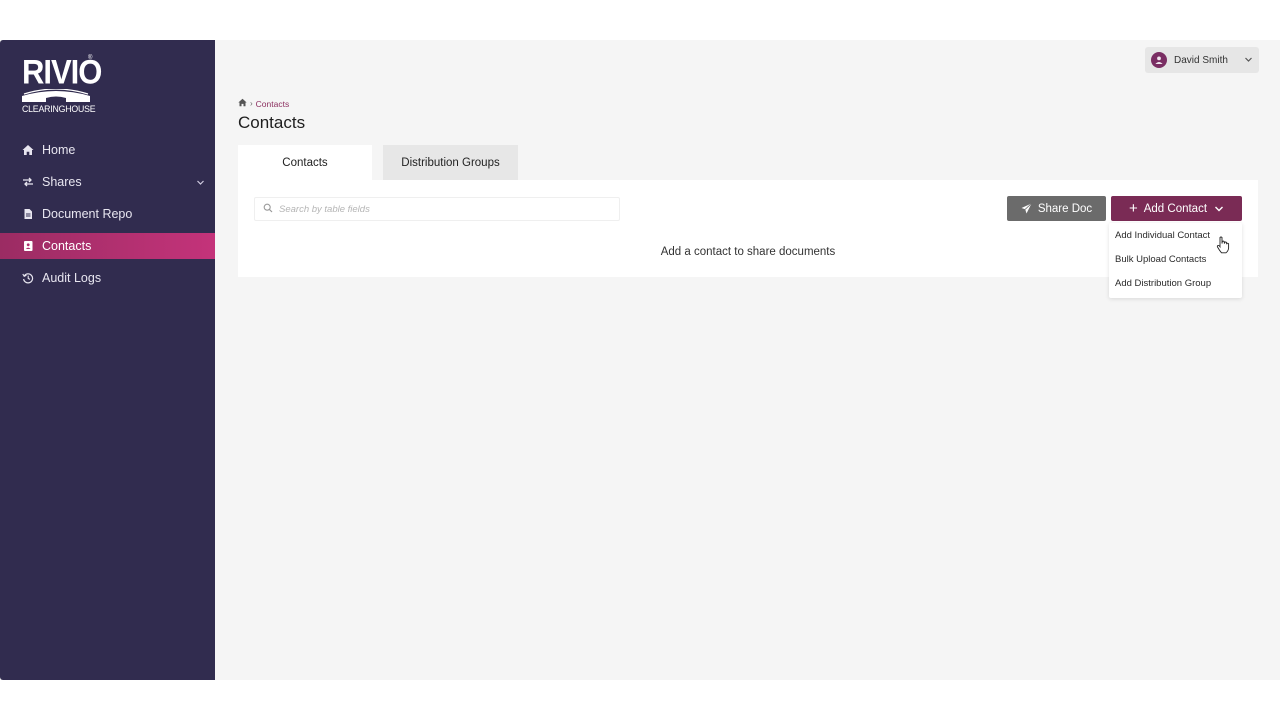 This screenshot has width=1280, height=720. Describe the element at coordinates (1162, 235) in the screenshot. I see `menu-item-add-individual-contact: Add Individual Contact` at that location.